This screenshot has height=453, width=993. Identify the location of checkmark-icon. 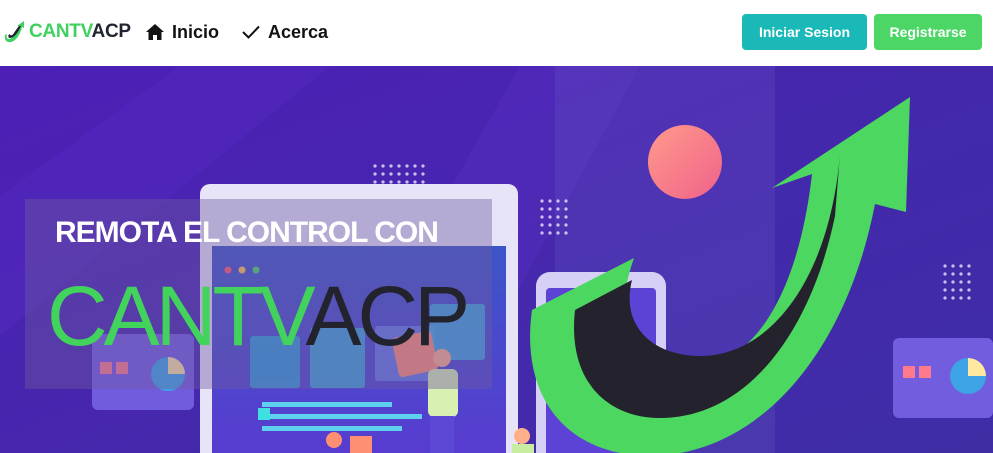
(251, 32).